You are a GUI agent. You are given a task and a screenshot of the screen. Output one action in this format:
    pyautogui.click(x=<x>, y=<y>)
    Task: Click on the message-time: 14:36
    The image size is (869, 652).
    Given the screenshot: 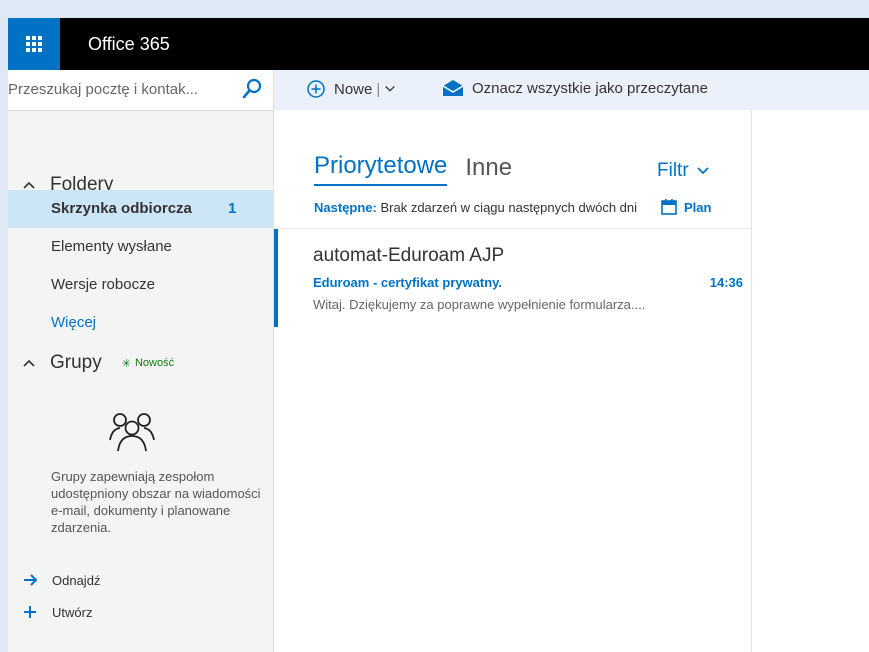 What is the action you would take?
    pyautogui.click(x=726, y=282)
    